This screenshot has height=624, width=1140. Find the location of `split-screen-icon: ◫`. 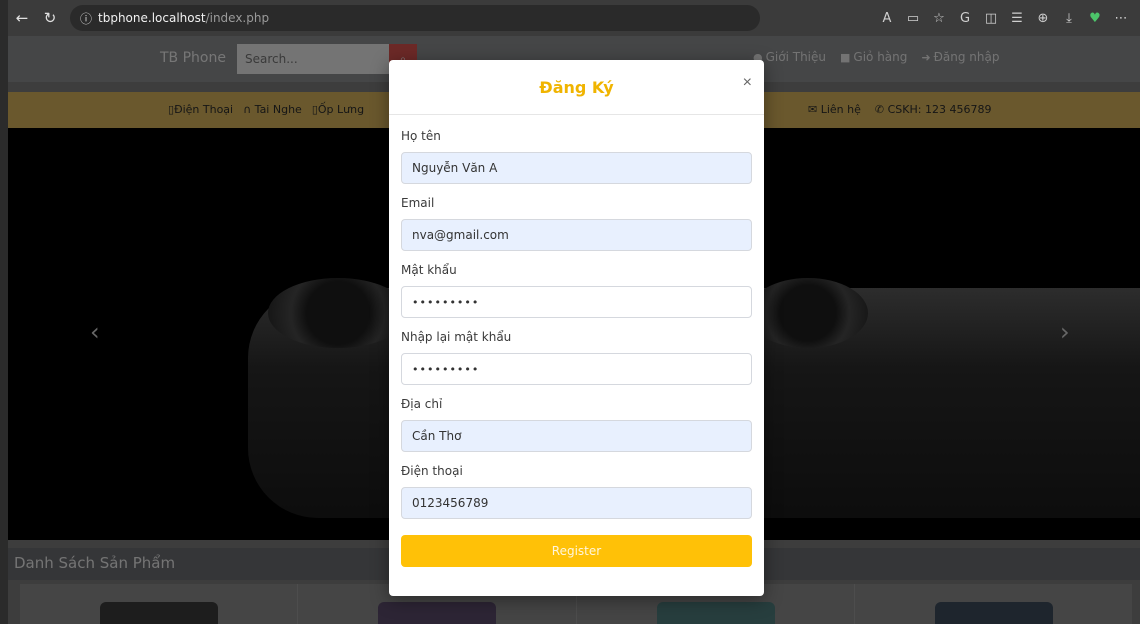

split-screen-icon: ◫ is located at coordinates (991, 18).